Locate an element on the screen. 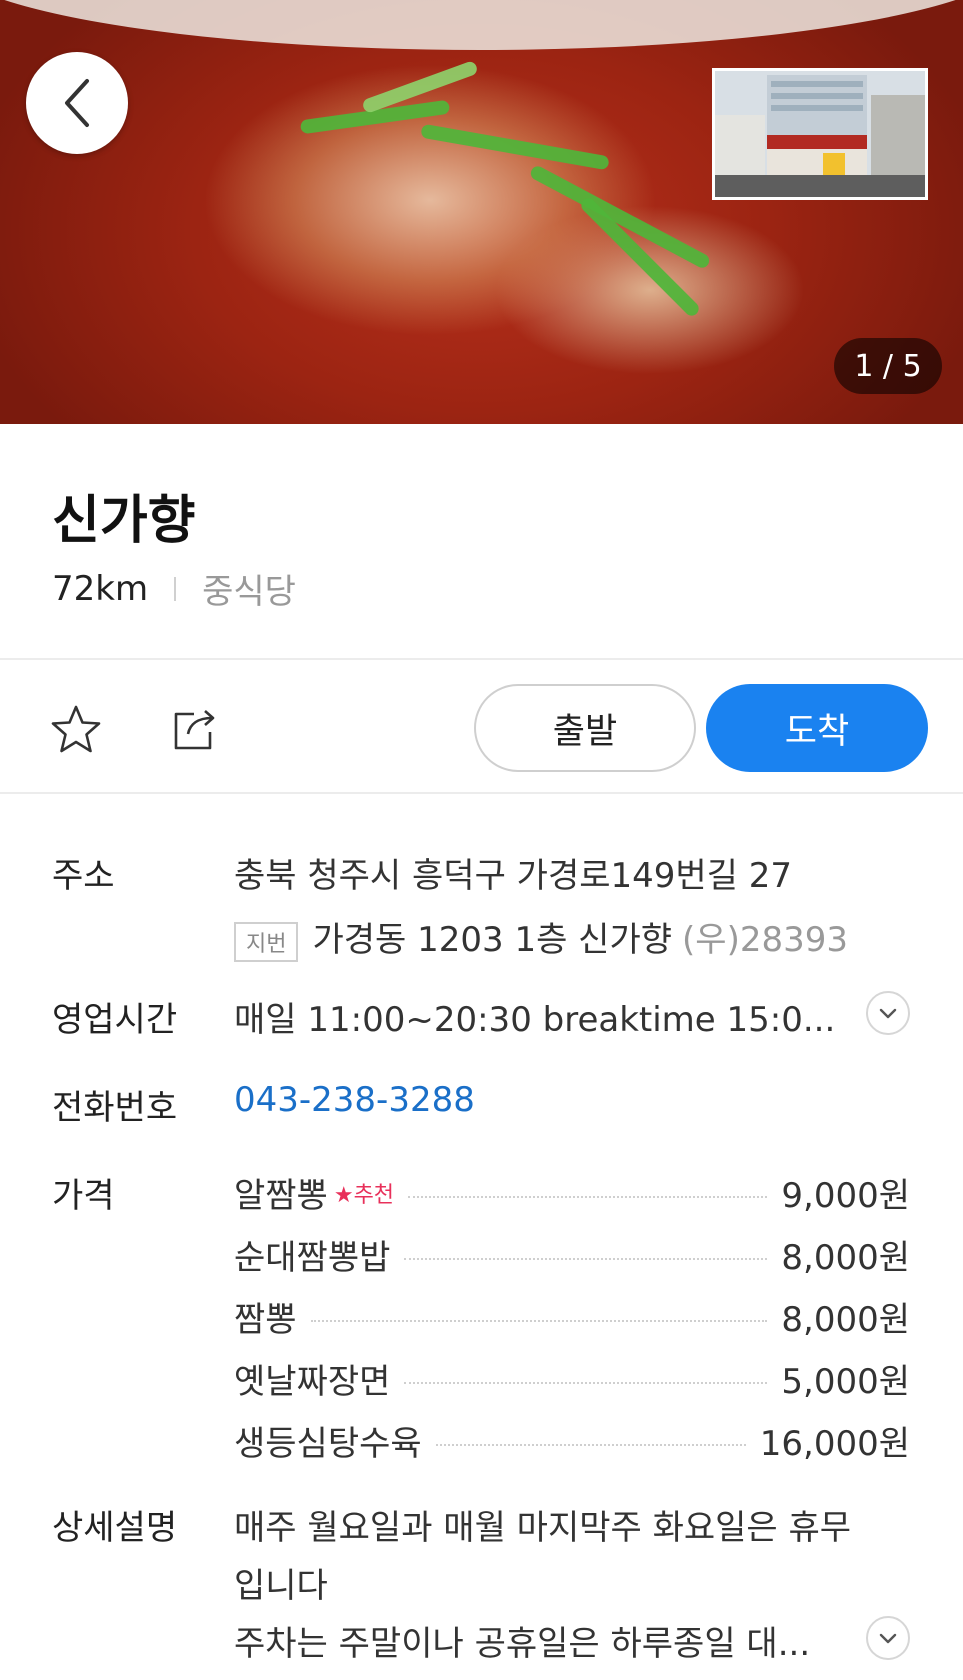 The height and width of the screenshot is (1680, 963). menu-item-price: 9,000원 is located at coordinates (845, 1196).